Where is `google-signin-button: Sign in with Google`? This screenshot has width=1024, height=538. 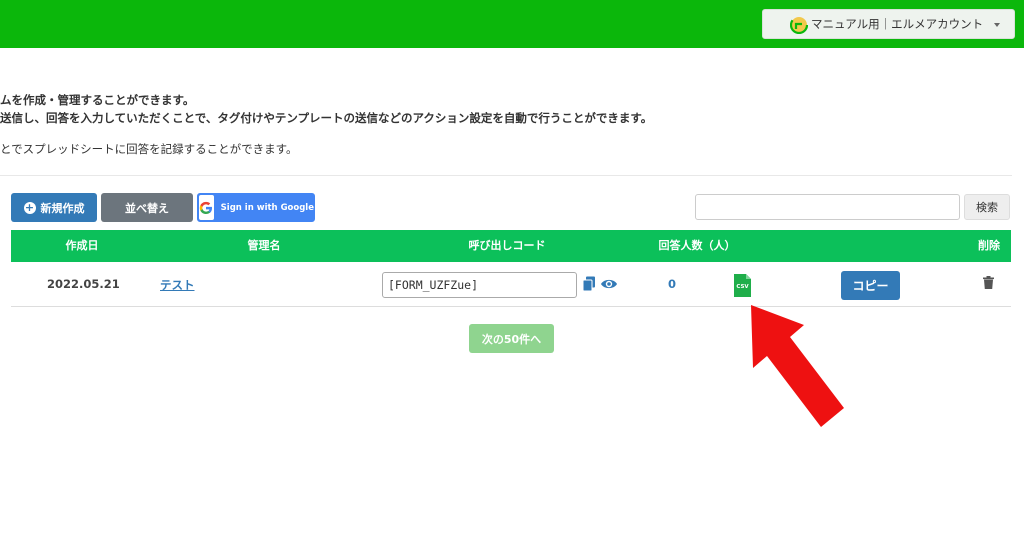 google-signin-button: Sign in with Google is located at coordinates (256, 207).